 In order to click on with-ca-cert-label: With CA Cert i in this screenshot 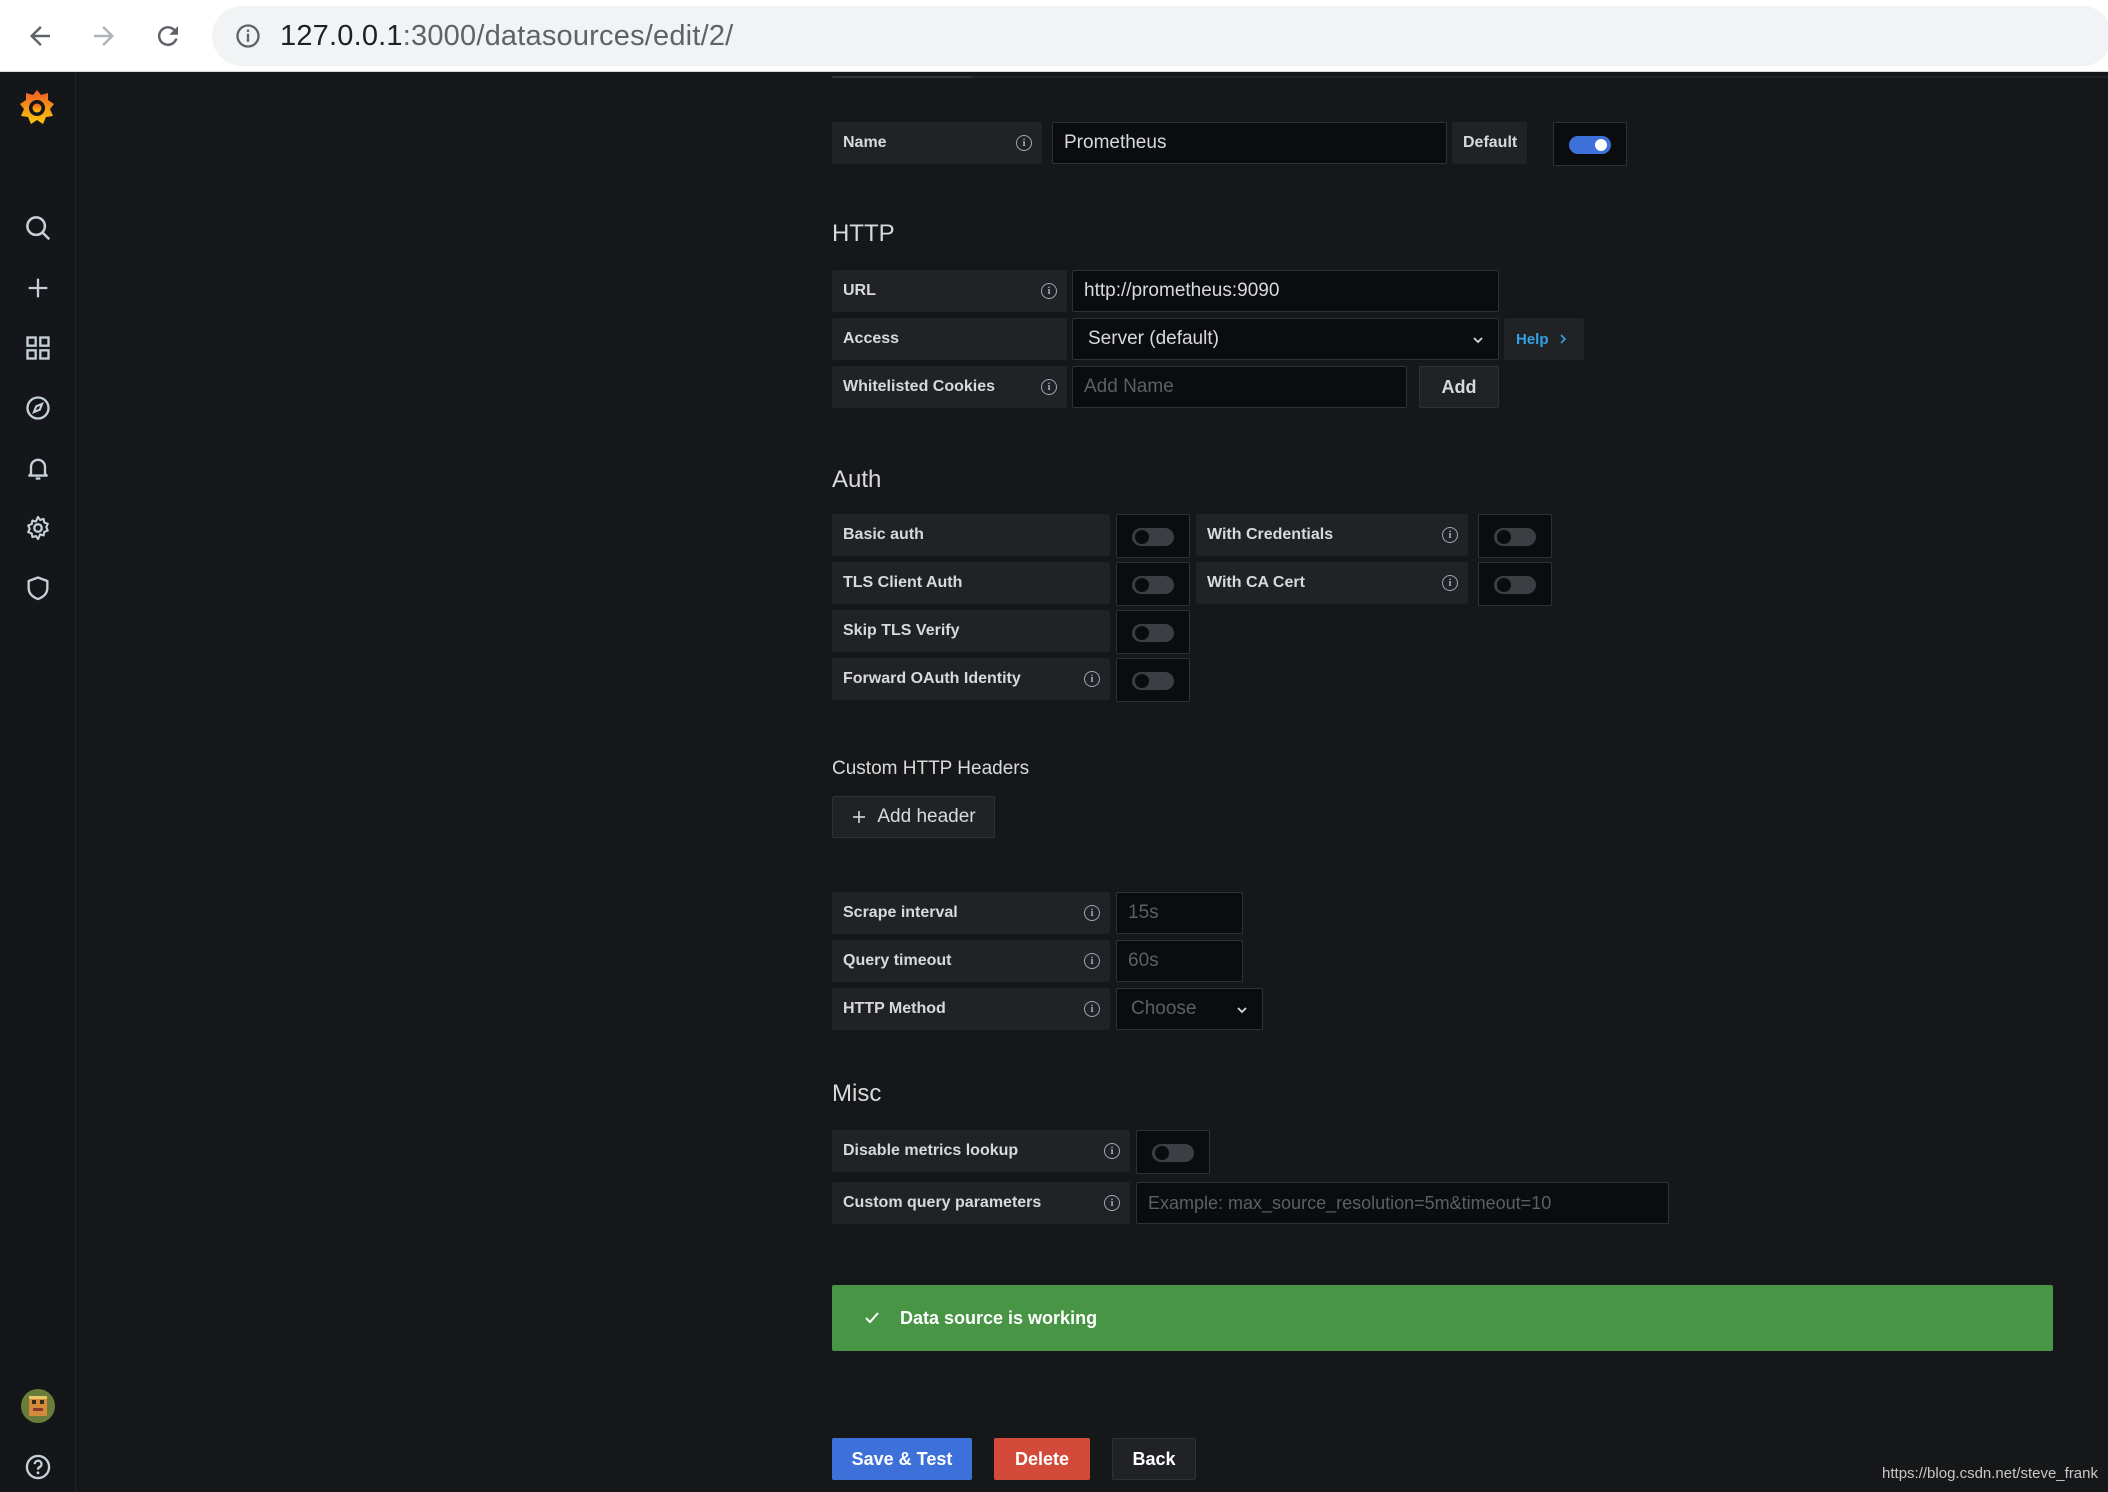, I will do `click(1332, 583)`.